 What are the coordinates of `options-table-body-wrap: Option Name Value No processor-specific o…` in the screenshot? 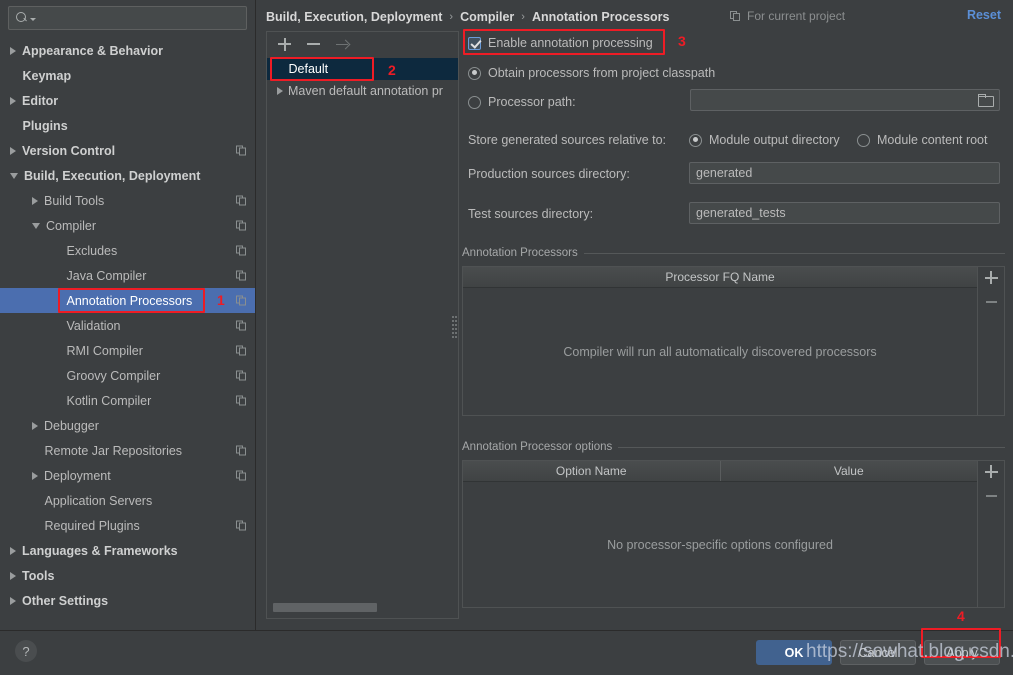 It's located at (720, 534).